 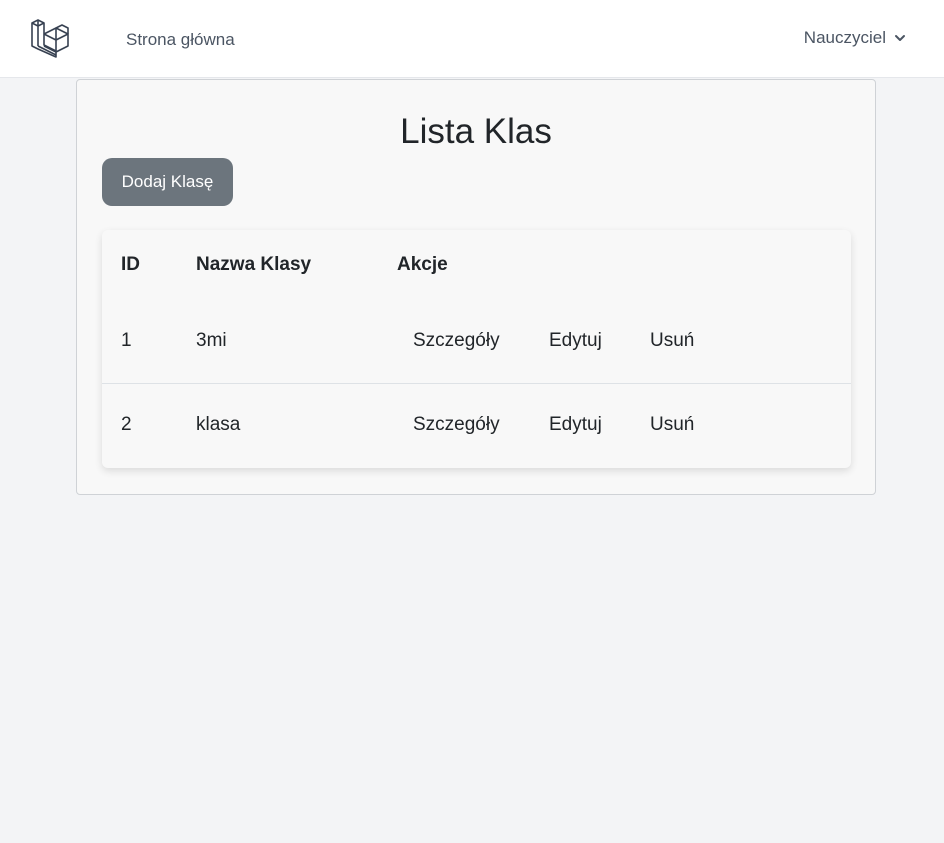 I want to click on user-menu-label: Nauczyciel, so click(x=844, y=37).